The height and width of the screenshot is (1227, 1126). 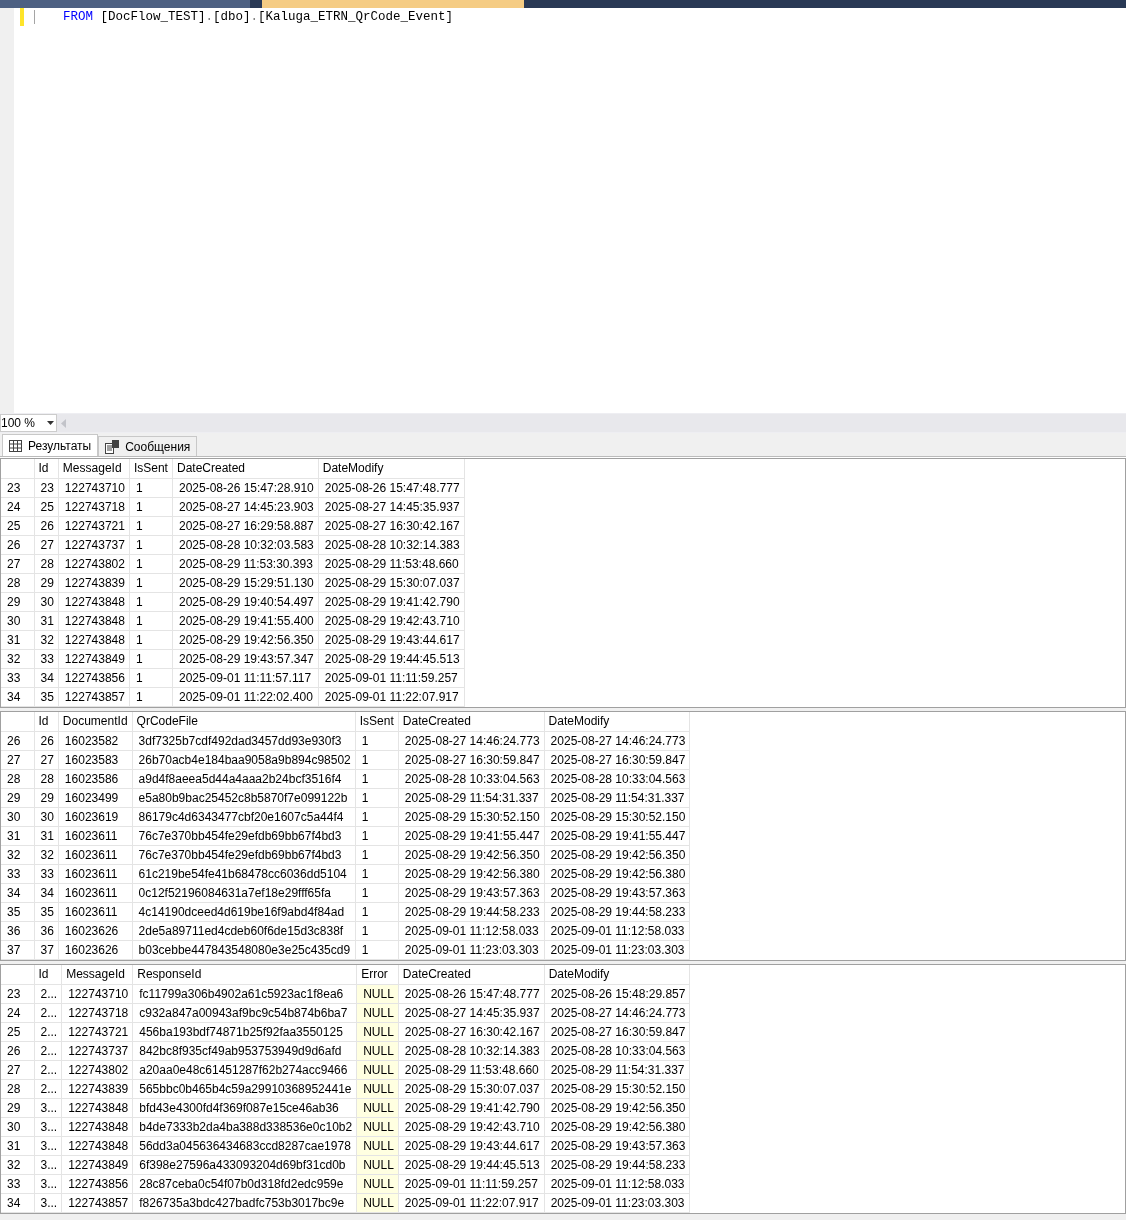 I want to click on table-cell: 32, so click(x=46, y=639).